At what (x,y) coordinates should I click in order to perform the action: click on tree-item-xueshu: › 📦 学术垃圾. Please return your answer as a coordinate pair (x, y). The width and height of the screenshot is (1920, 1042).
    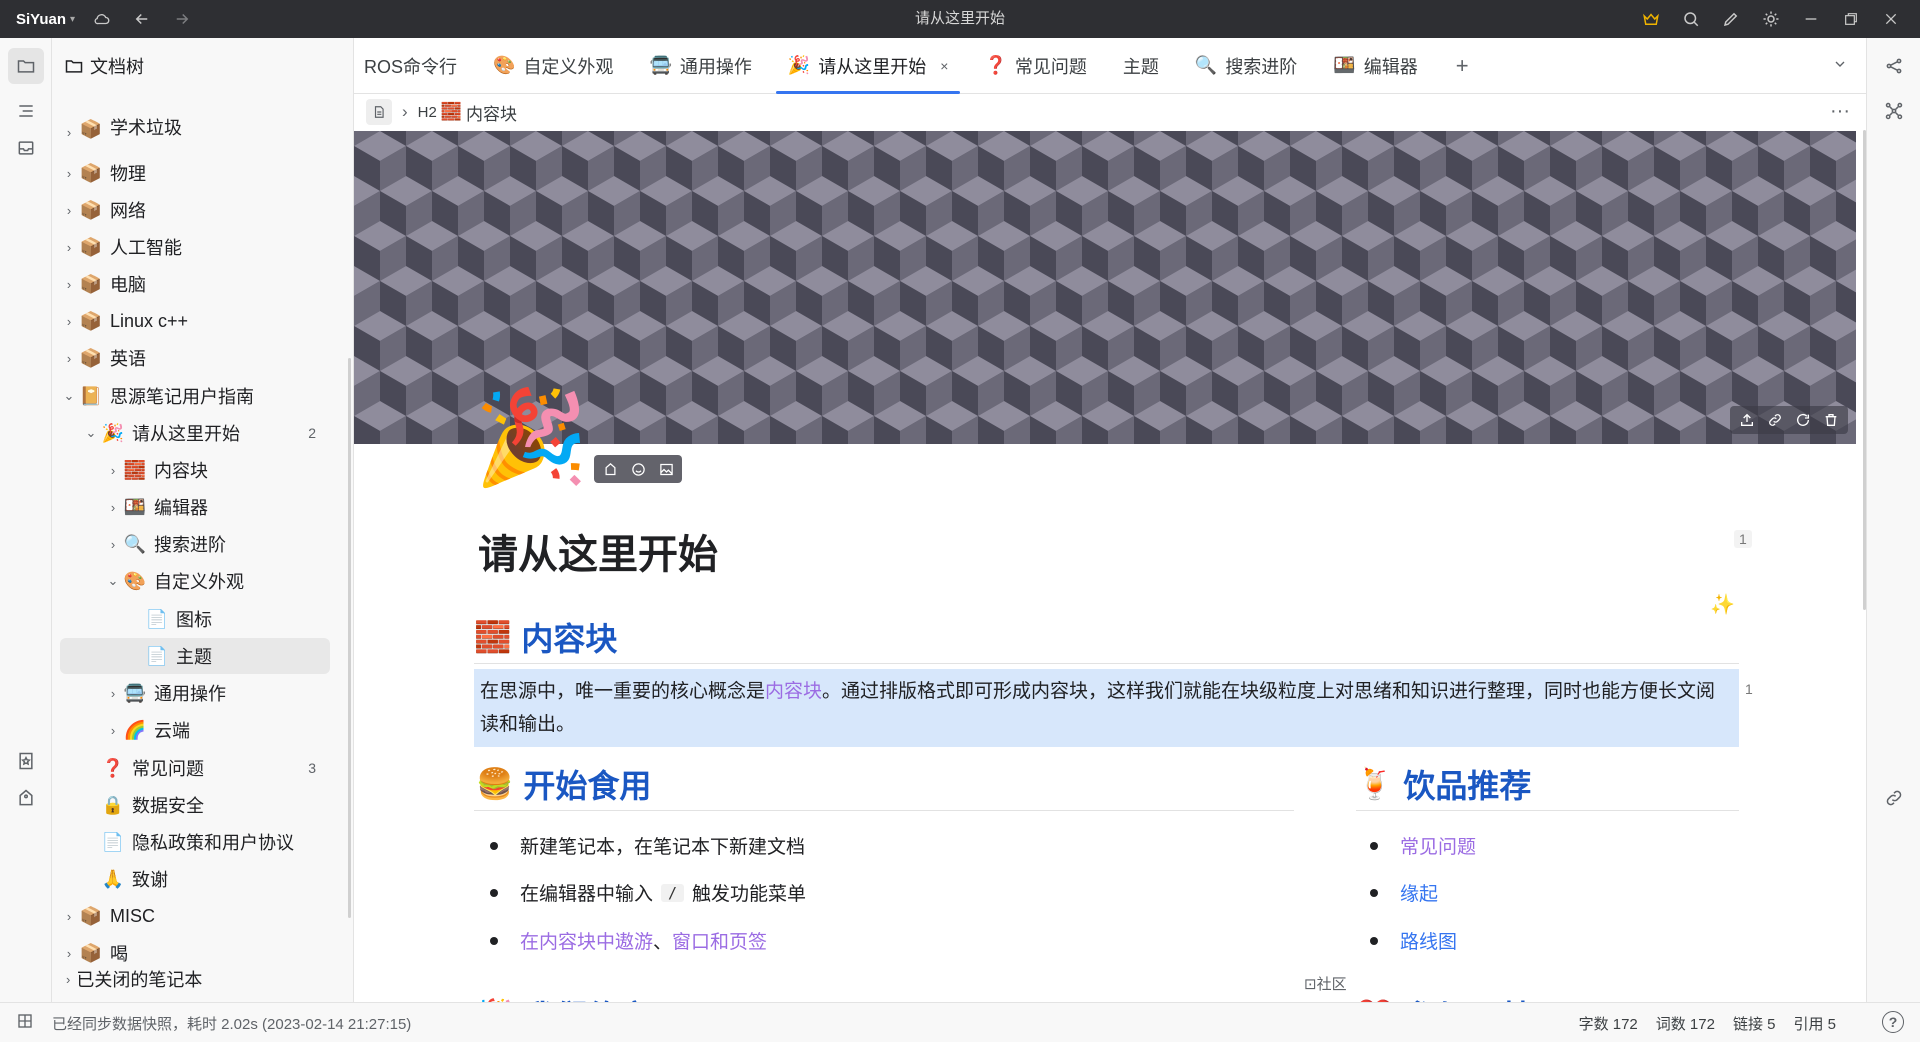
    Looking at the image, I should click on (195, 129).